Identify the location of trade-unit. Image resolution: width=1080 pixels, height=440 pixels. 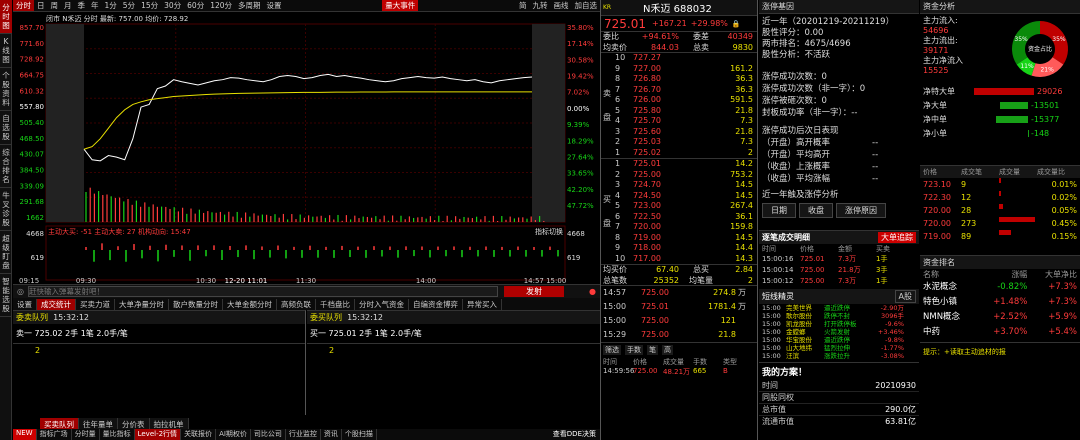
(741, 321).